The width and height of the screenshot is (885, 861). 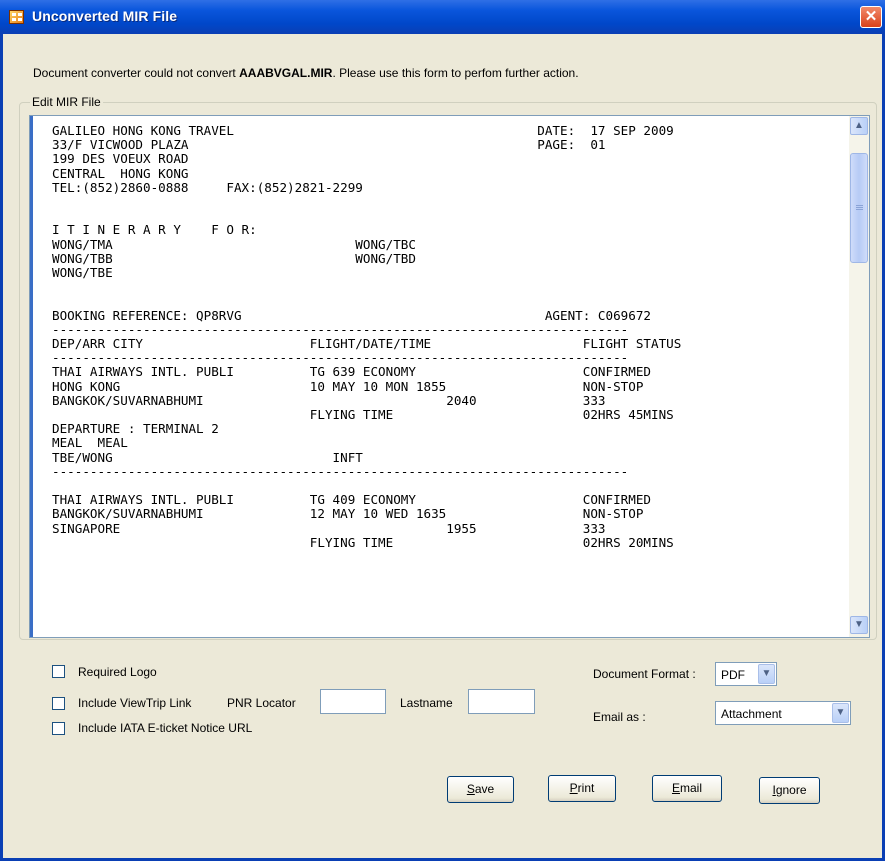 I want to click on lastname-input, so click(x=501, y=701).